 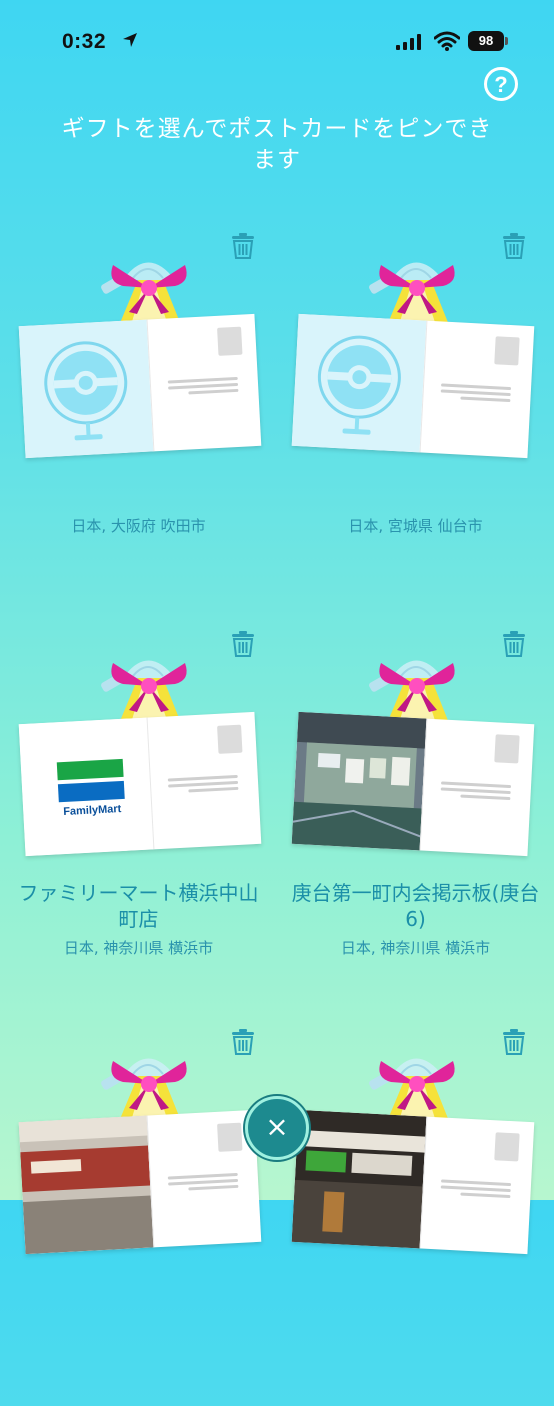 What do you see at coordinates (277, 40) in the screenshot?
I see `status-bar: 0:32 98` at bounding box center [277, 40].